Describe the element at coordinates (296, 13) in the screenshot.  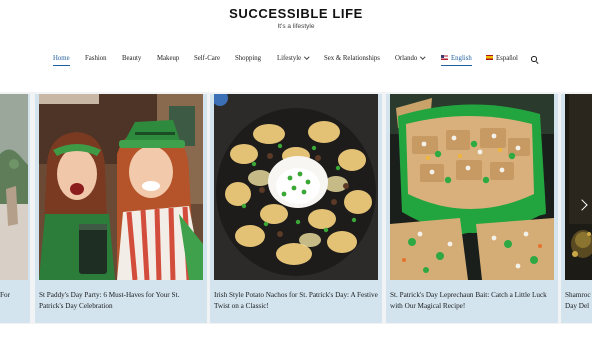
I see `site-title: SUCCESSIBLE LIFE` at that location.